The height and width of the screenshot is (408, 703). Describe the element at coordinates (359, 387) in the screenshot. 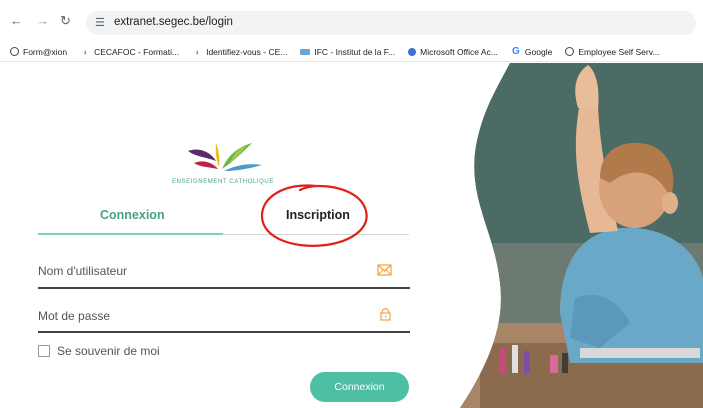

I see `login-button: Connexion` at that location.